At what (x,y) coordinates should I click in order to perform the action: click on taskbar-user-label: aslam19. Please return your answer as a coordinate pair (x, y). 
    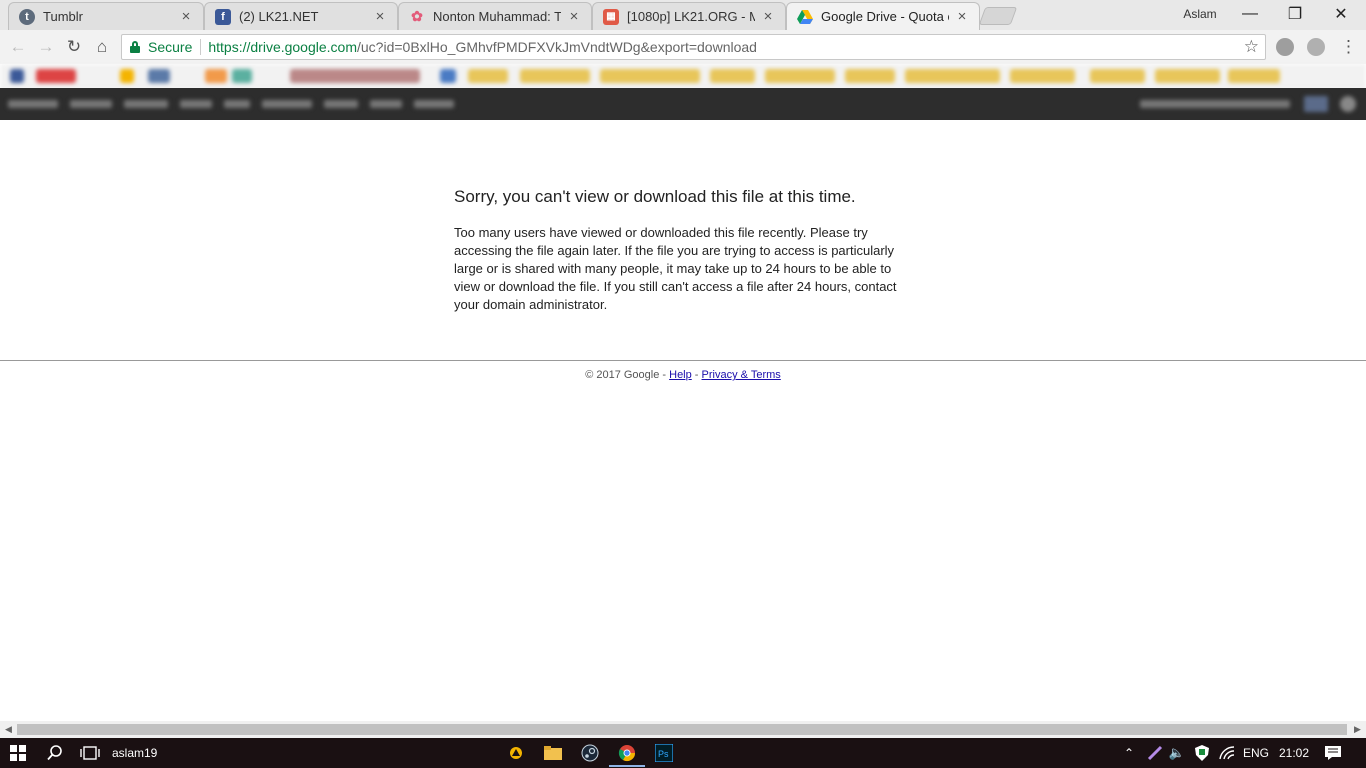
    Looking at the image, I should click on (135, 753).